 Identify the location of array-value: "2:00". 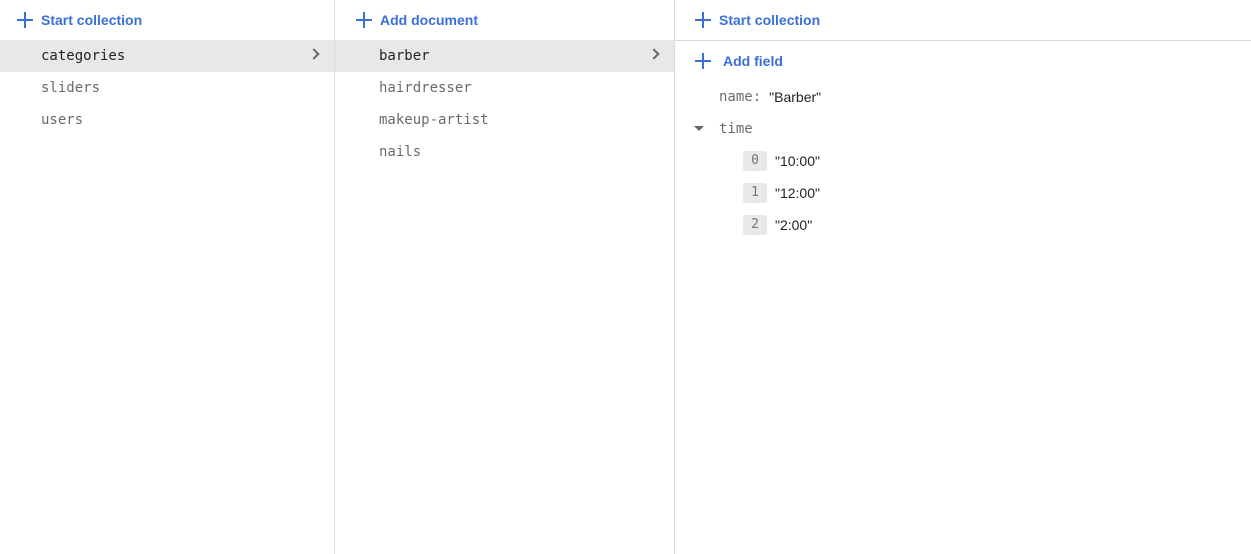
(794, 225).